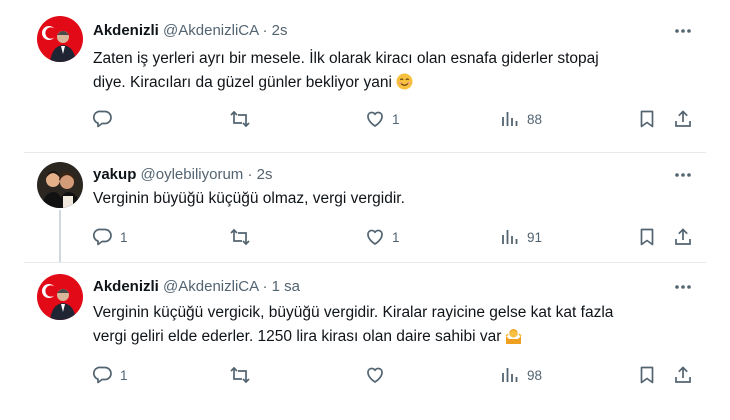  I want to click on reply-button, so click(106, 119).